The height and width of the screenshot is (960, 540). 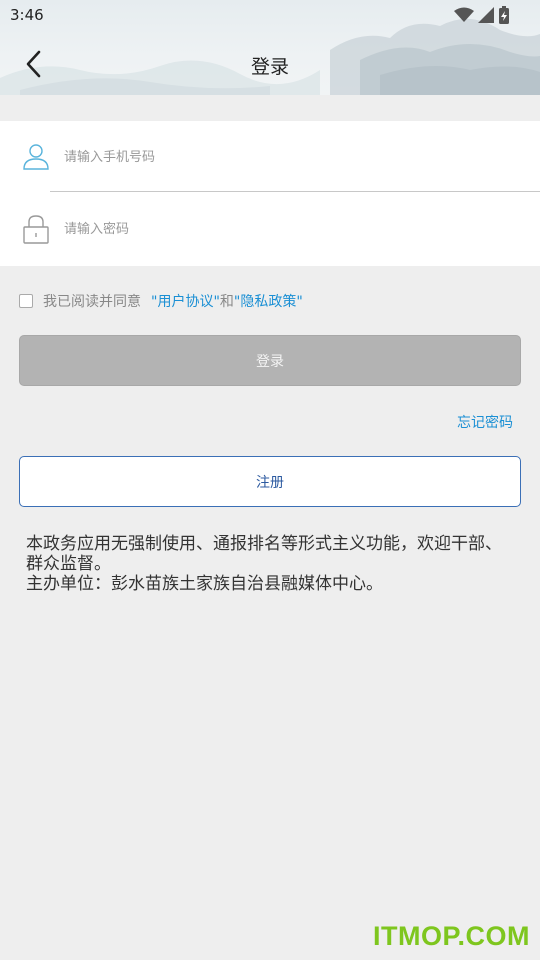 I want to click on agreement-checkbox, so click(x=26, y=301).